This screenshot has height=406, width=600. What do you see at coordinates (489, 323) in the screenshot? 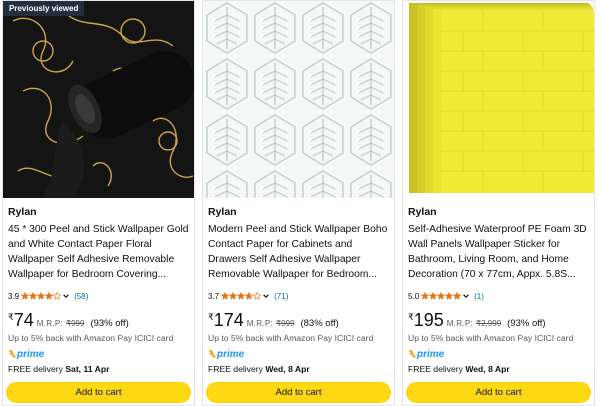
I see `mrp-value: ₹2,999` at bounding box center [489, 323].